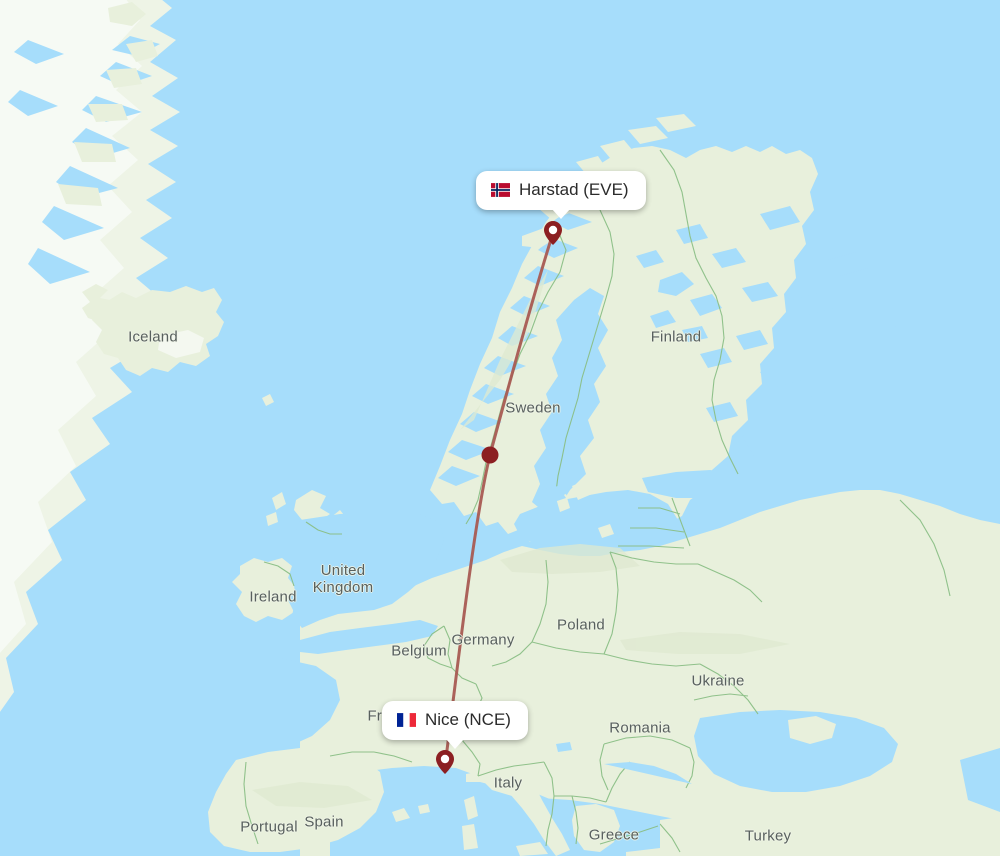 The height and width of the screenshot is (856, 1000). What do you see at coordinates (500, 190) in the screenshot?
I see `norway-flag-icon` at bounding box center [500, 190].